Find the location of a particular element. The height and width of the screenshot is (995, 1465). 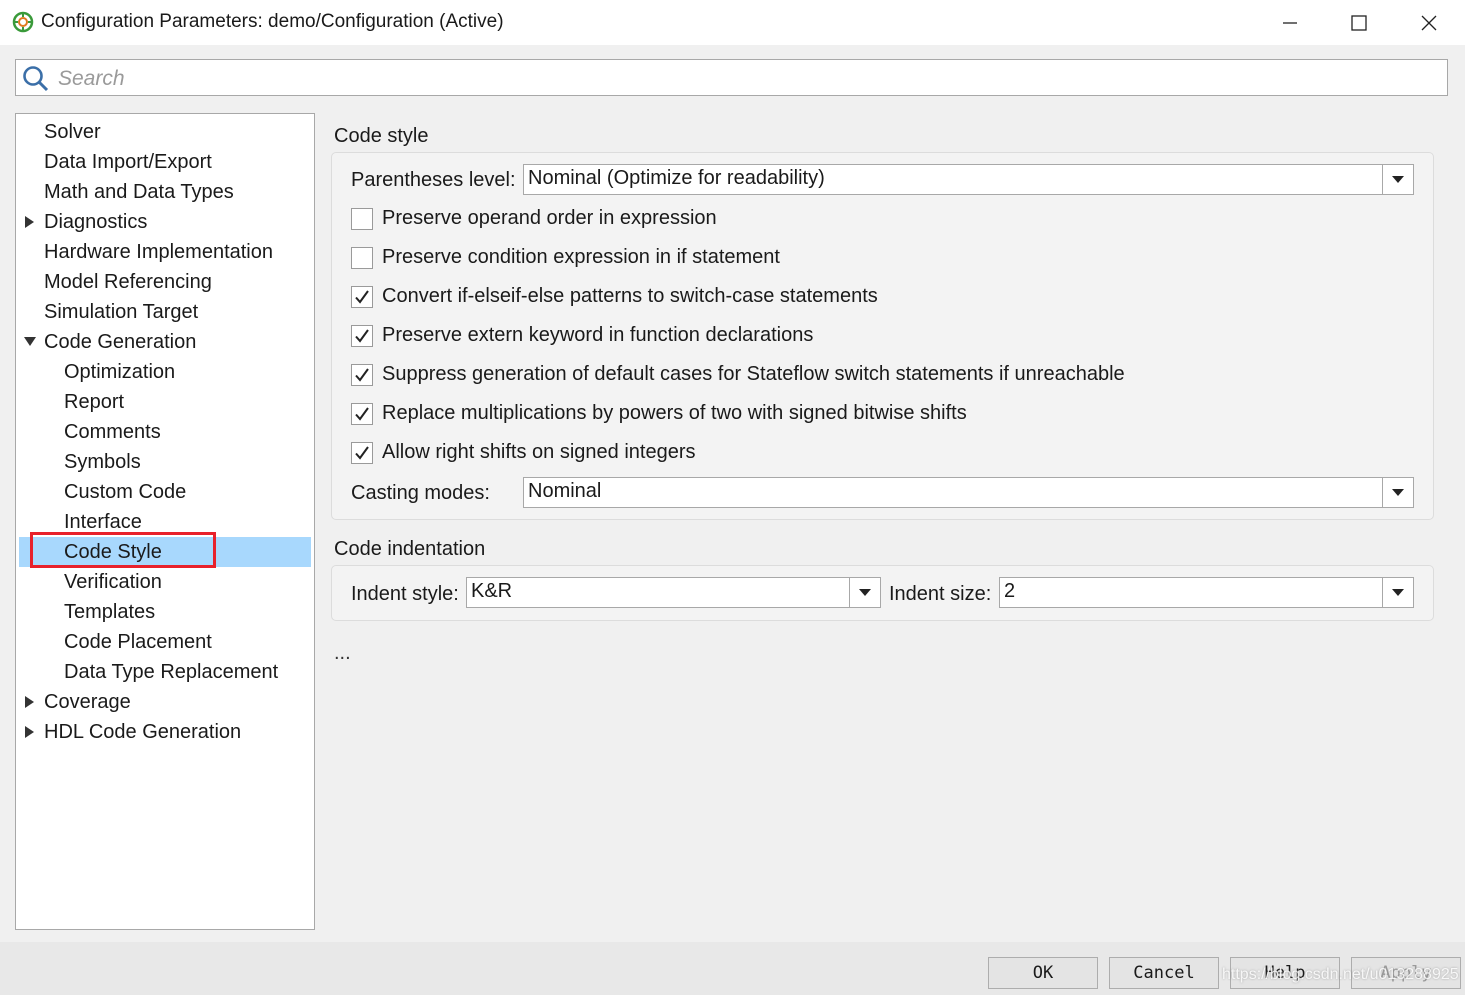

search-icon is located at coordinates (36, 79).